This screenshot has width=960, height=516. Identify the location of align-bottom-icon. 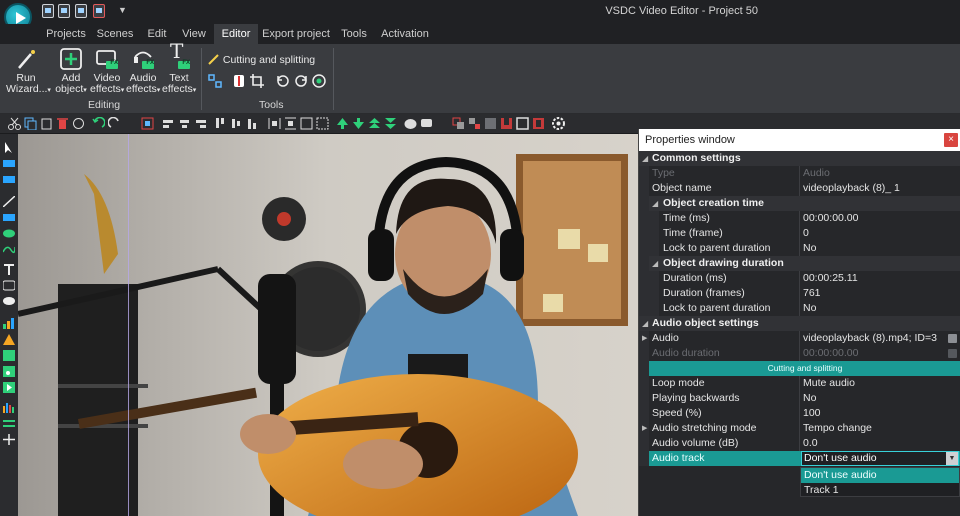
(252, 123).